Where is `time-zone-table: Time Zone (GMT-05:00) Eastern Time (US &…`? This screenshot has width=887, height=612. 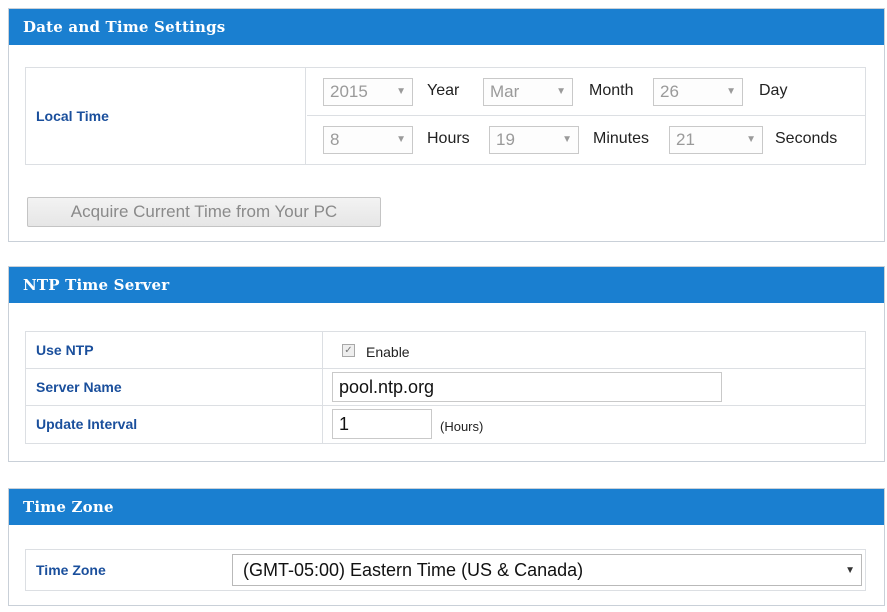
time-zone-table: Time Zone (GMT-05:00) Eastern Time (US &… is located at coordinates (445, 570).